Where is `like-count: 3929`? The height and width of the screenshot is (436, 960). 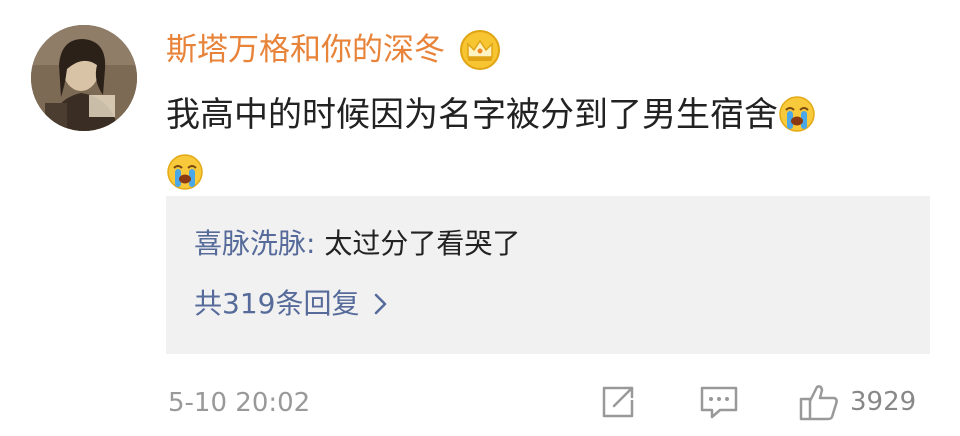 like-count: 3929 is located at coordinates (883, 402).